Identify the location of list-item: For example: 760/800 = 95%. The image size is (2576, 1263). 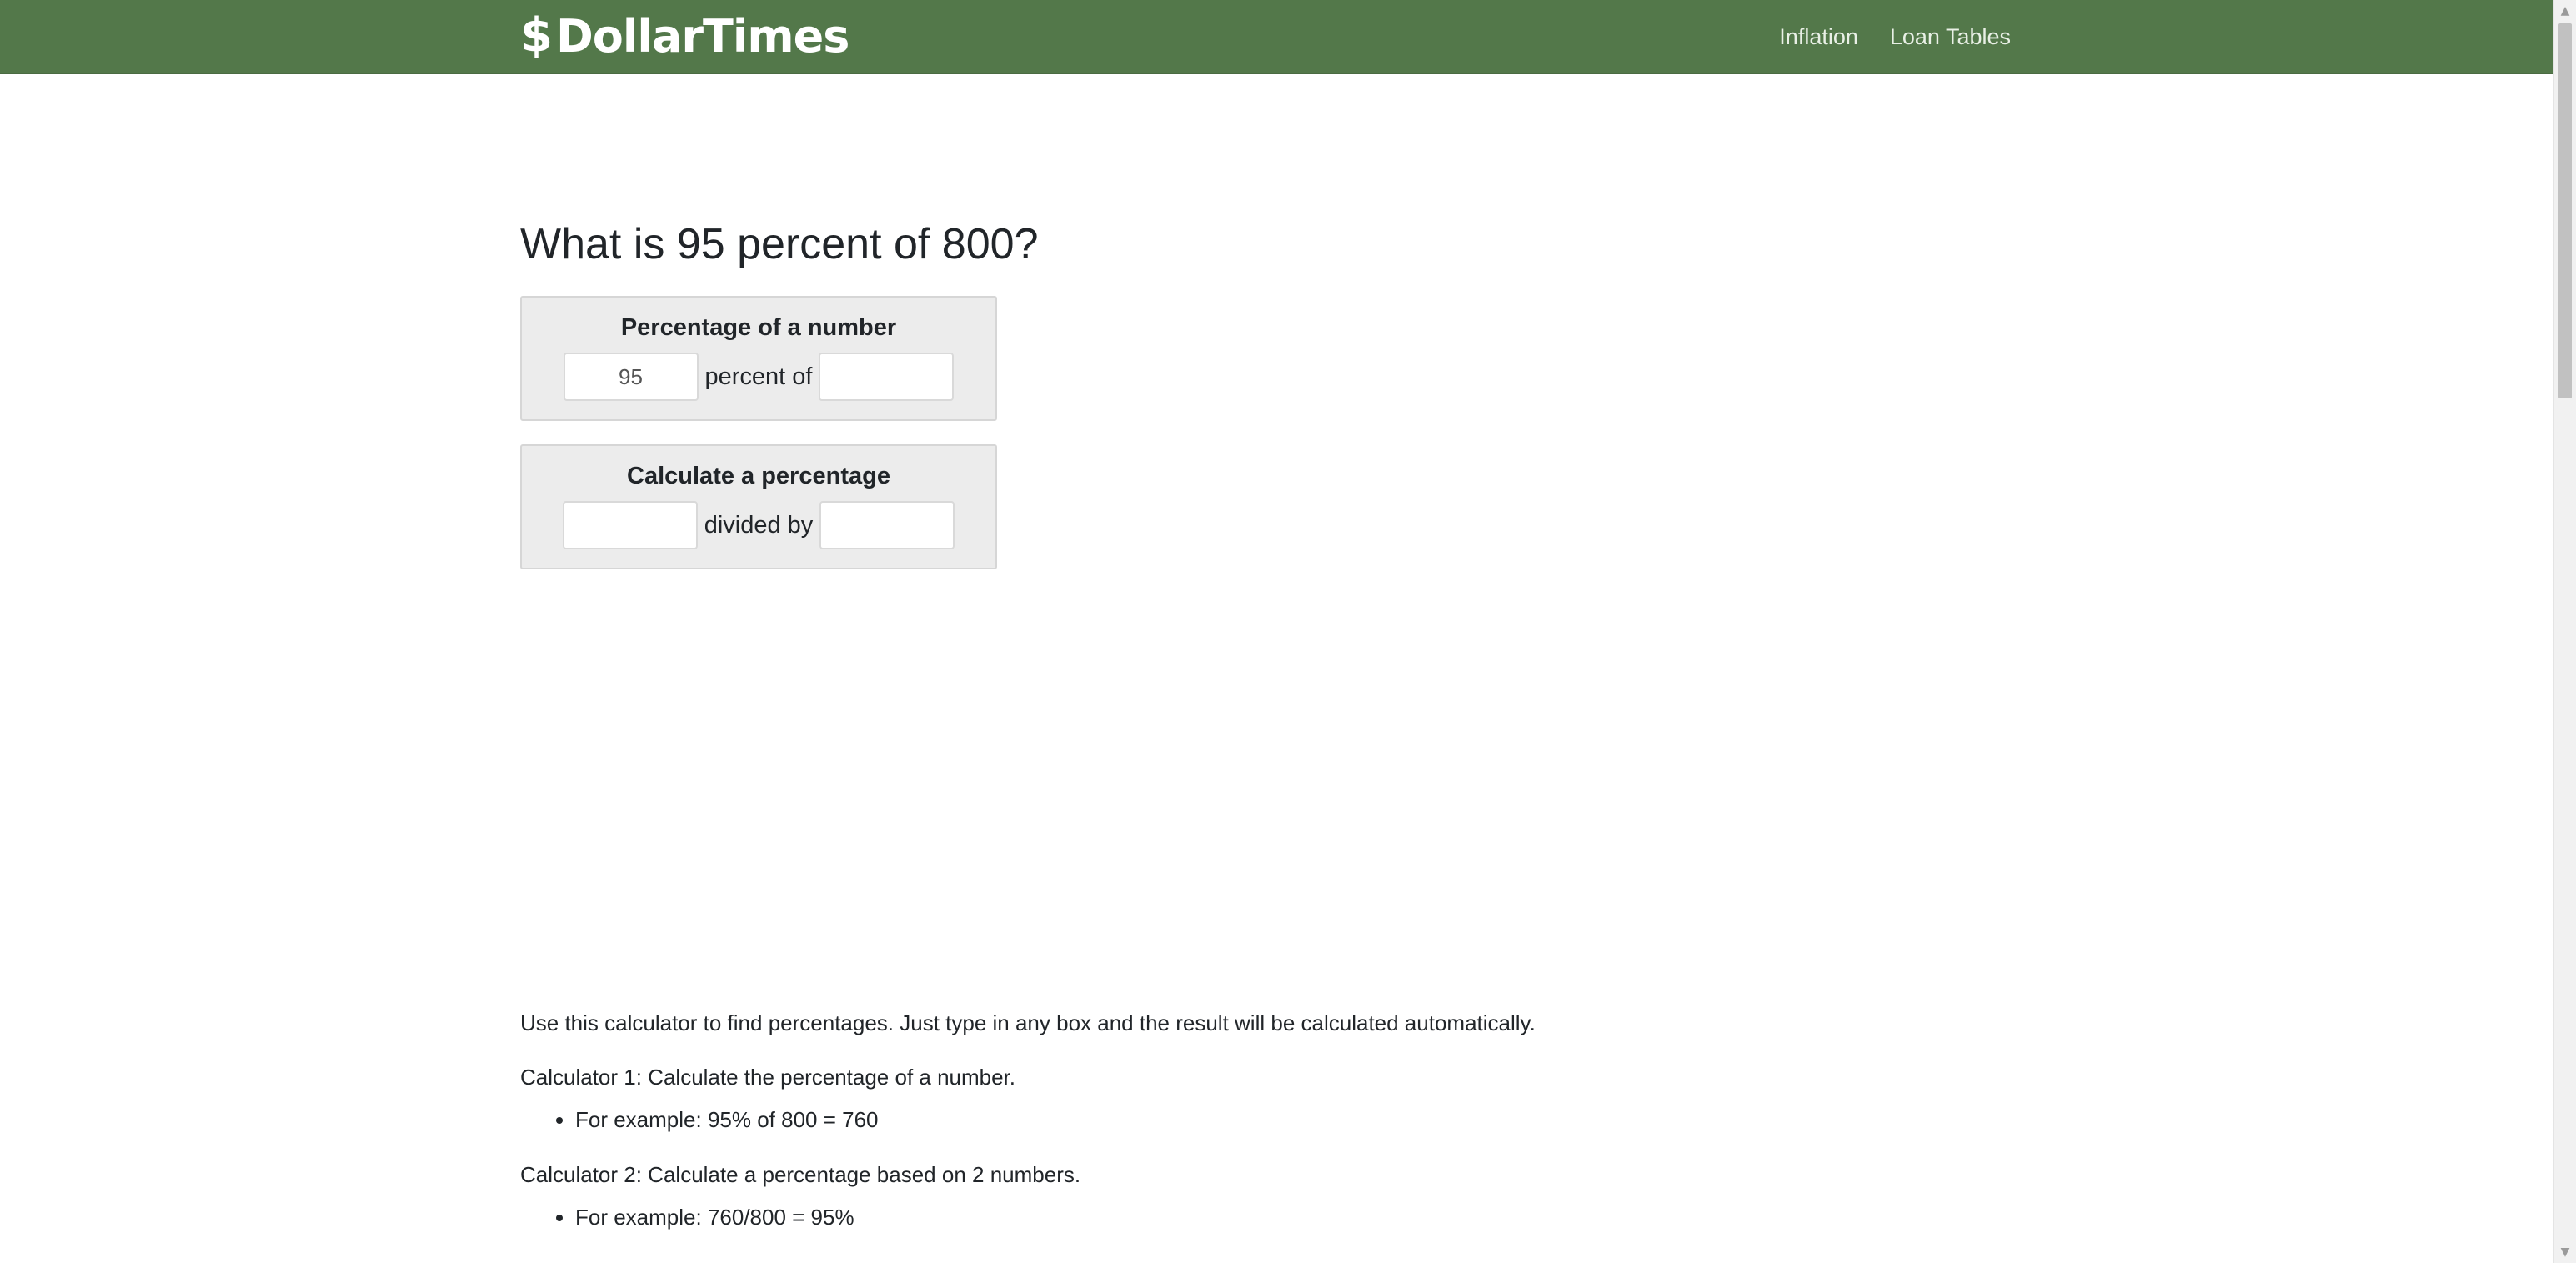
(714, 1217).